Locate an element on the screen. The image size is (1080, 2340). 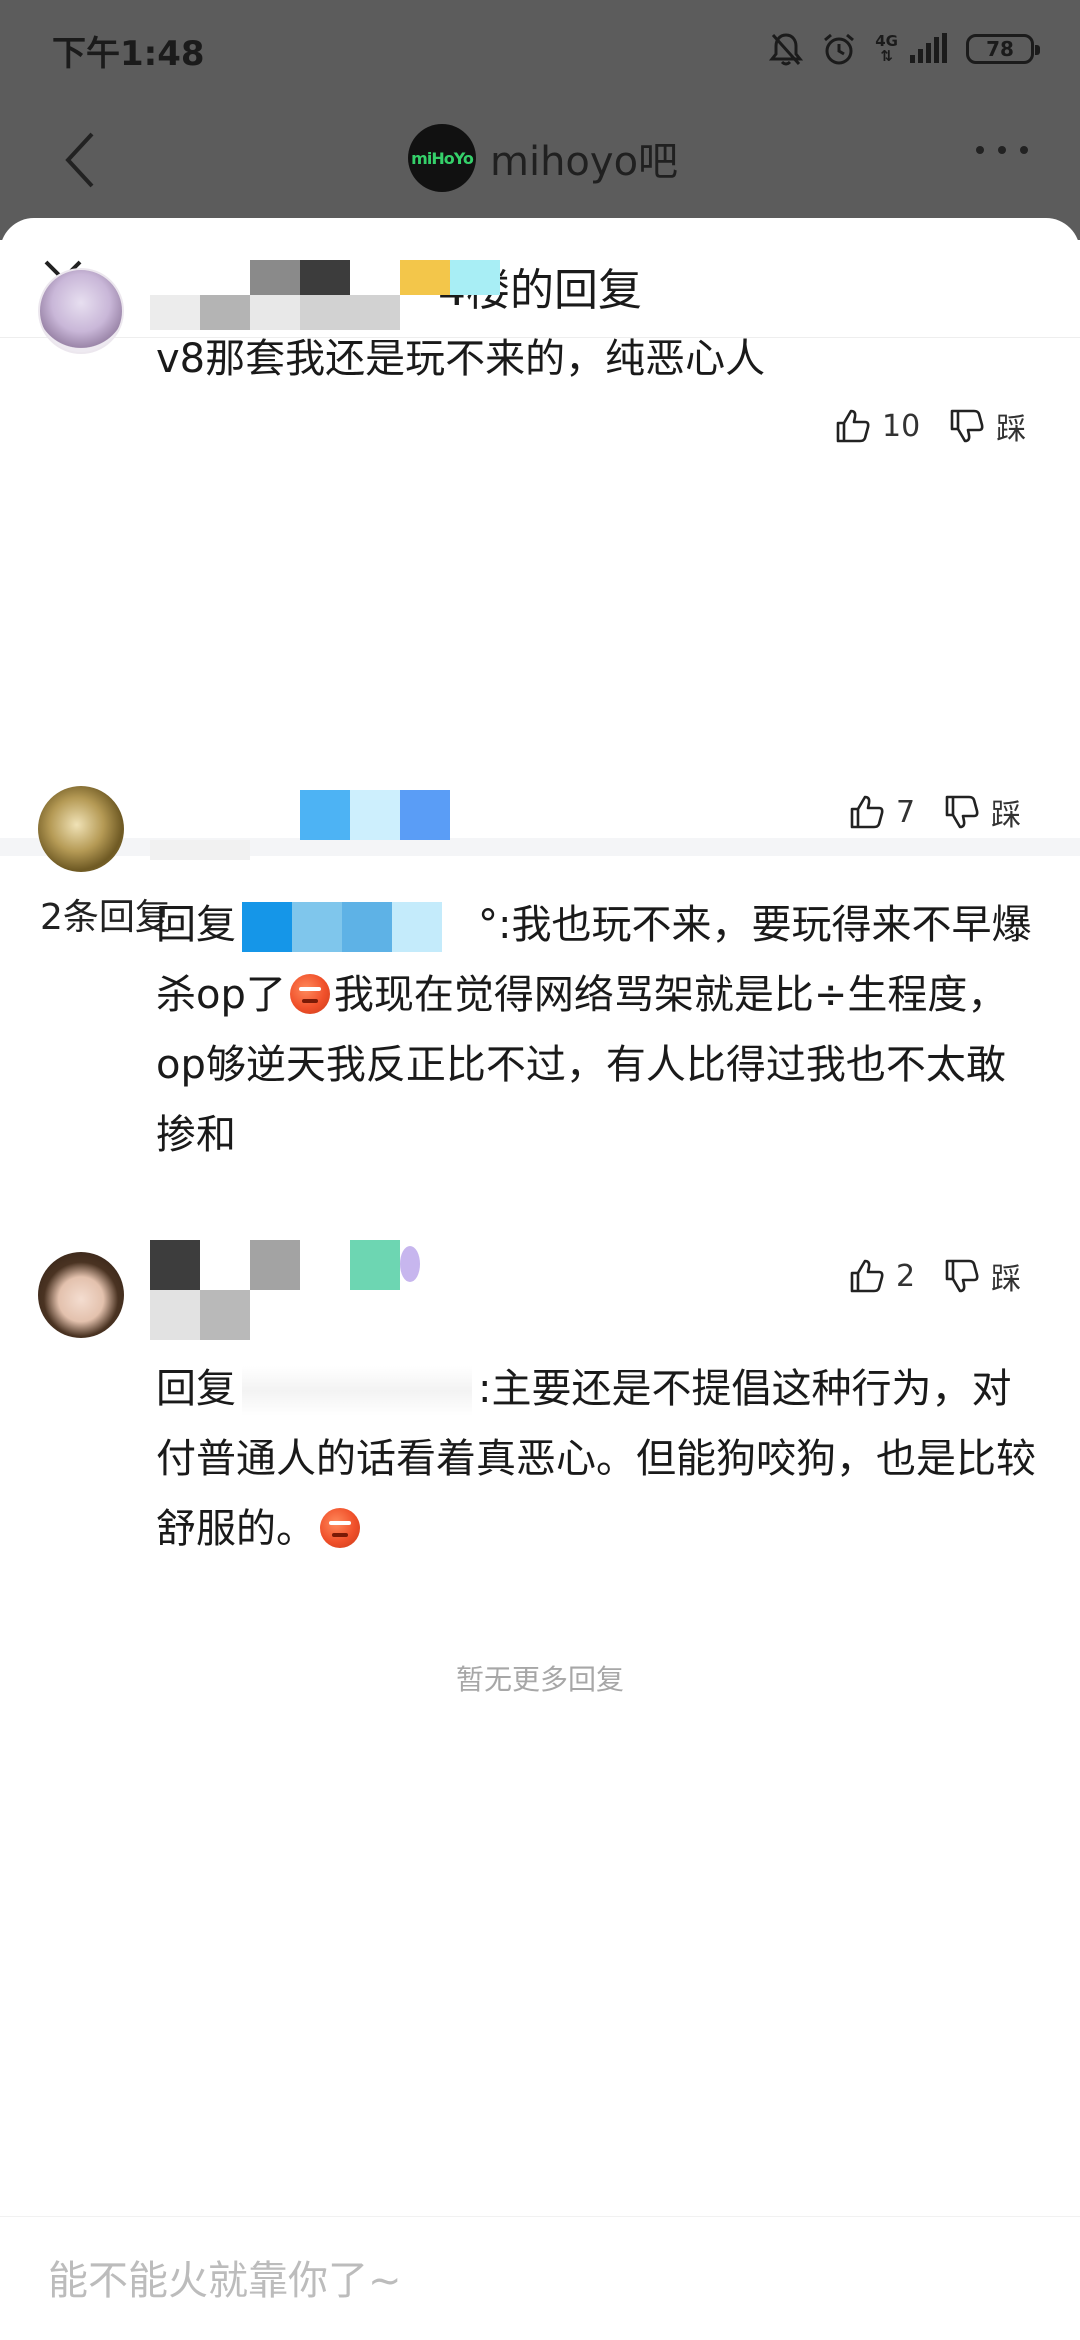
more-dots-icon is located at coordinates (1002, 150).